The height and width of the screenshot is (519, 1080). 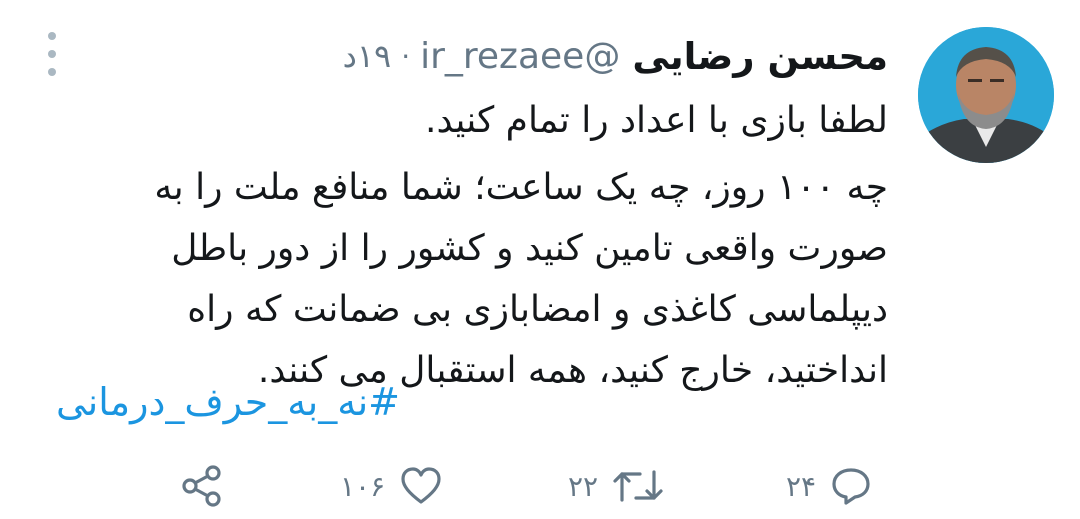 I want to click on hashtag-link: #نه_به_حرف_درمانی, so click(x=228, y=402).